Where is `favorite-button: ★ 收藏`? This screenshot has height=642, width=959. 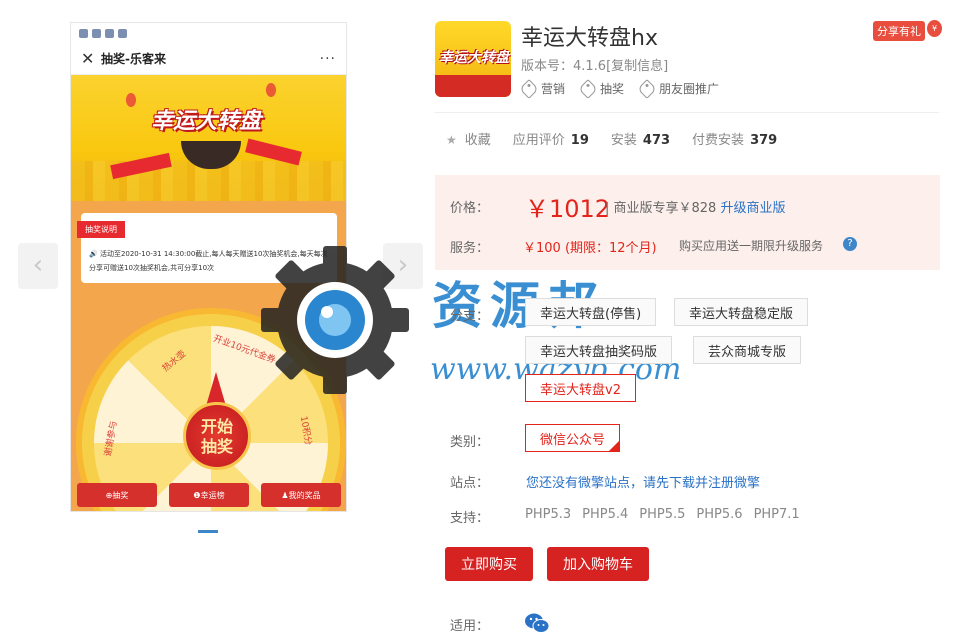
favorite-button: ★ 收藏 is located at coordinates (468, 138).